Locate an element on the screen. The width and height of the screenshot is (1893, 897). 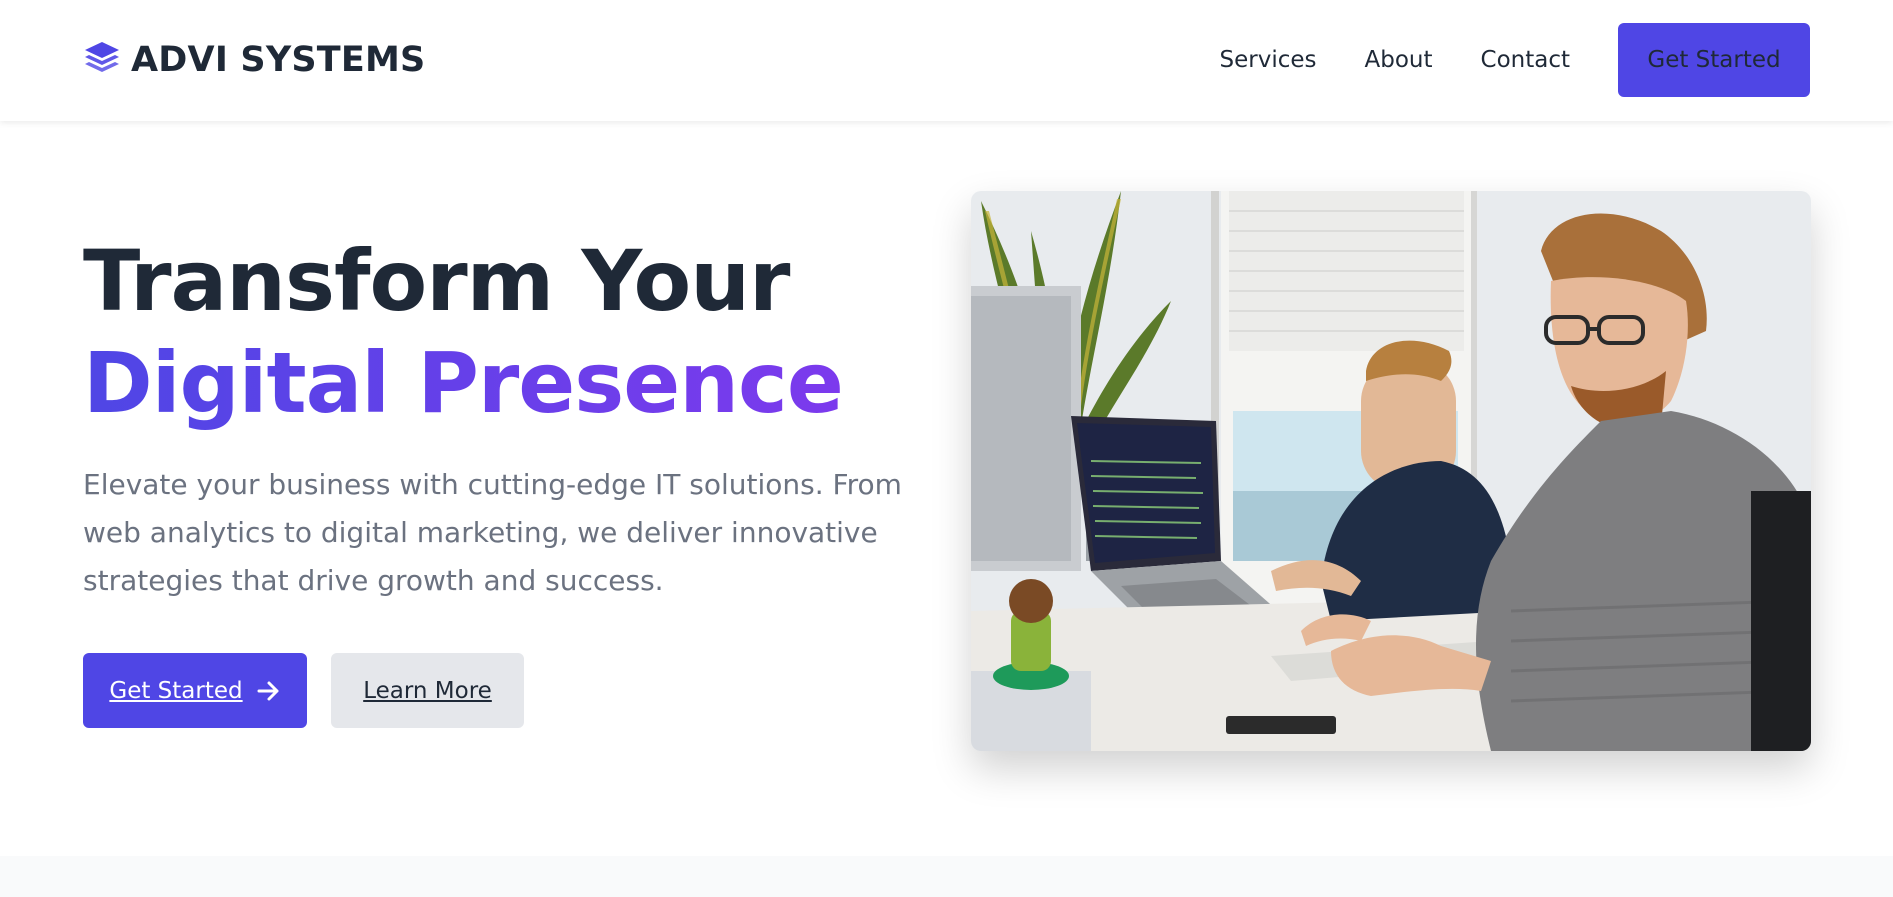
nav-services-link: Services is located at coordinates (1268, 60).